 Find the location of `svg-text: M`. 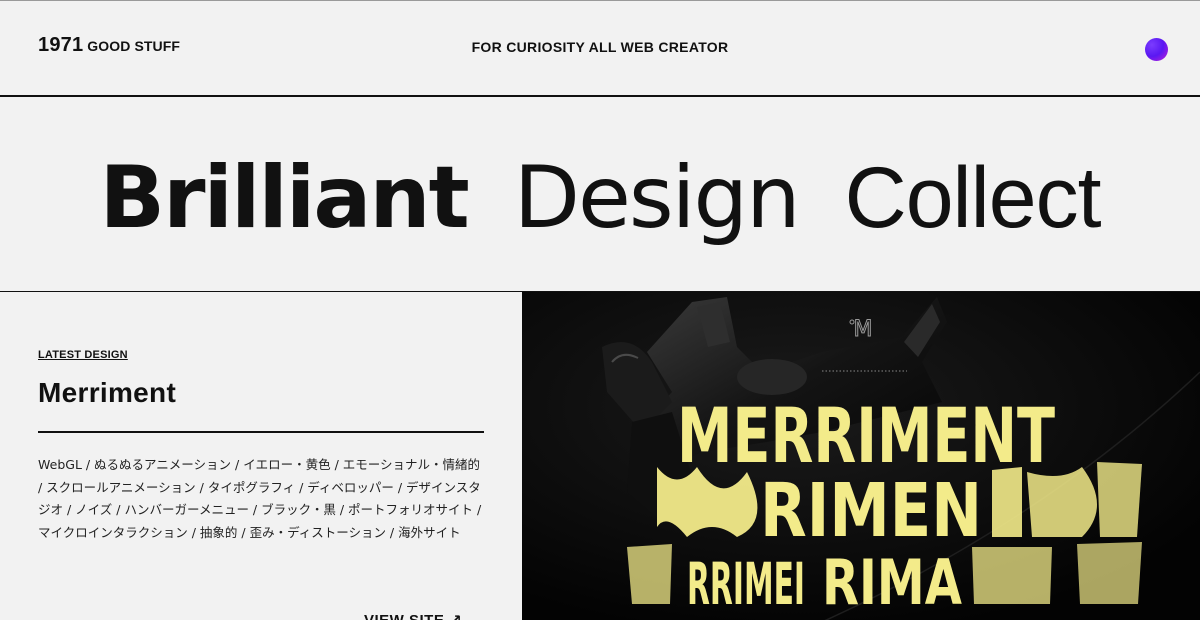

svg-text: M is located at coordinates (863, 329).